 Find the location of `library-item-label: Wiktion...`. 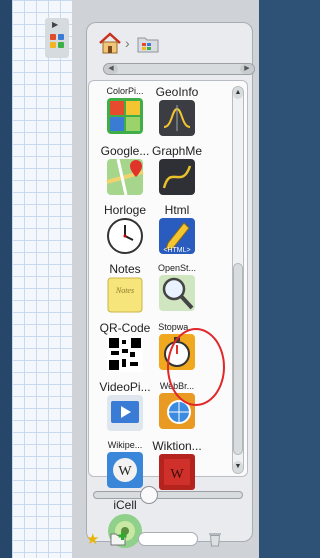

library-item-label: Wiktion... is located at coordinates (177, 446).